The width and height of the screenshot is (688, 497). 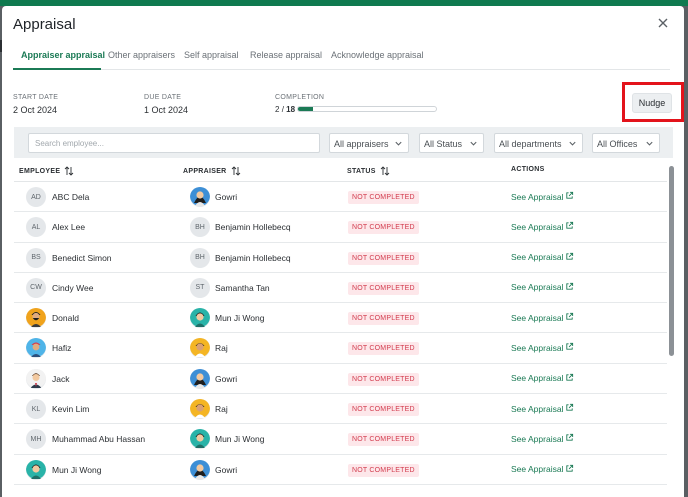 What do you see at coordinates (286, 55) in the screenshot?
I see `tab-release-appraisal: Release appraisal` at bounding box center [286, 55].